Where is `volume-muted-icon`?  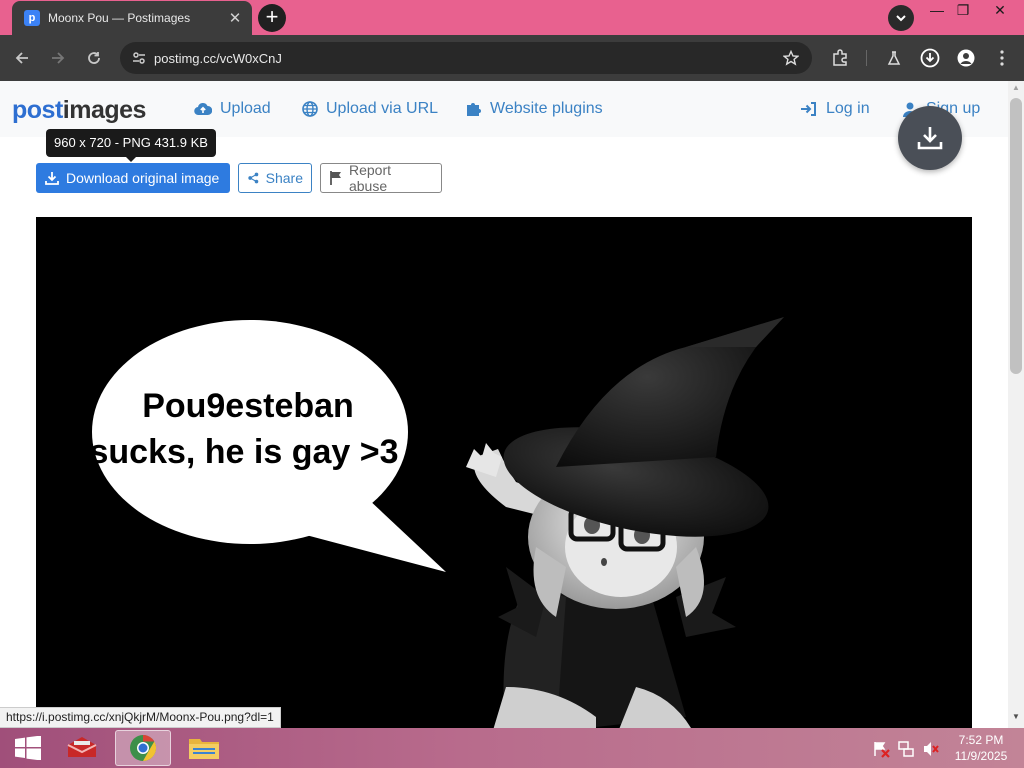 volume-muted-icon is located at coordinates (931, 749).